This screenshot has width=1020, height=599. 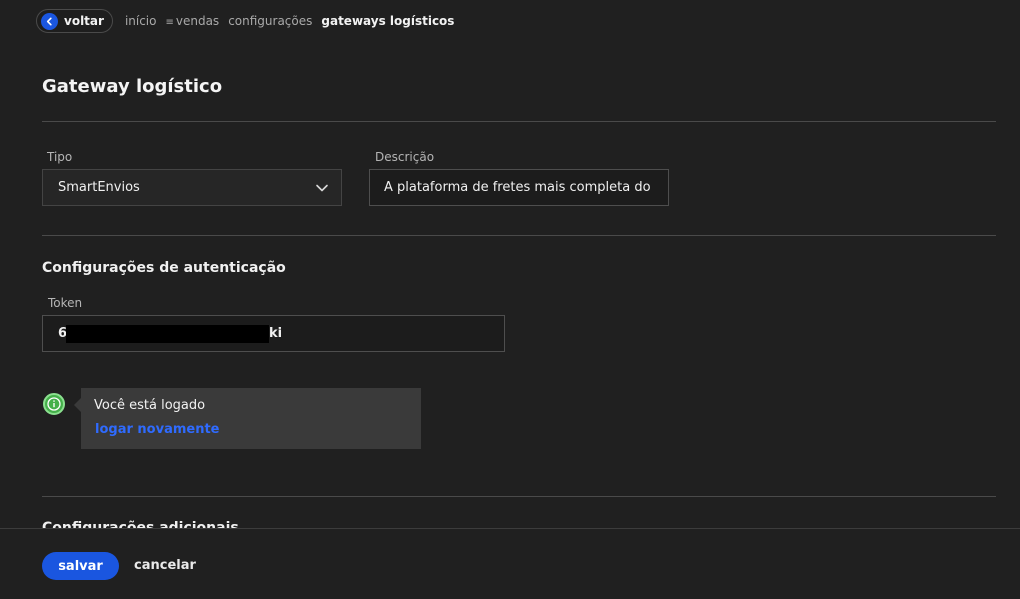 I want to click on type-label: Tipo, so click(x=60, y=157).